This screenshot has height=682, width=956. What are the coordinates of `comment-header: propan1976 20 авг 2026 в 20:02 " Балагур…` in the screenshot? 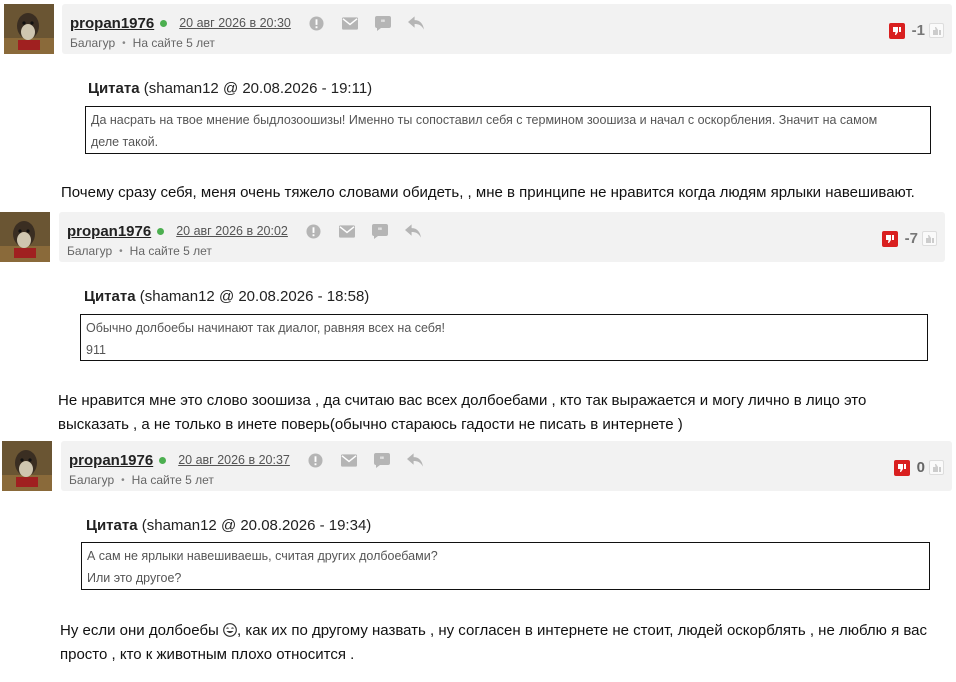 It's located at (502, 237).